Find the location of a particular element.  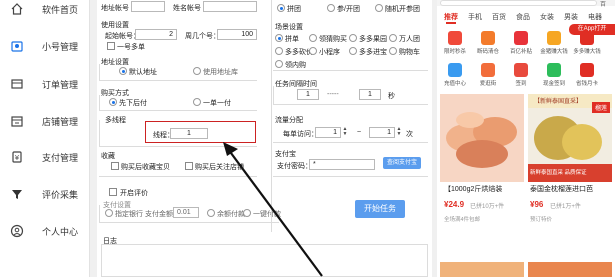

annotation-arrow is located at coordinates (273, 209).